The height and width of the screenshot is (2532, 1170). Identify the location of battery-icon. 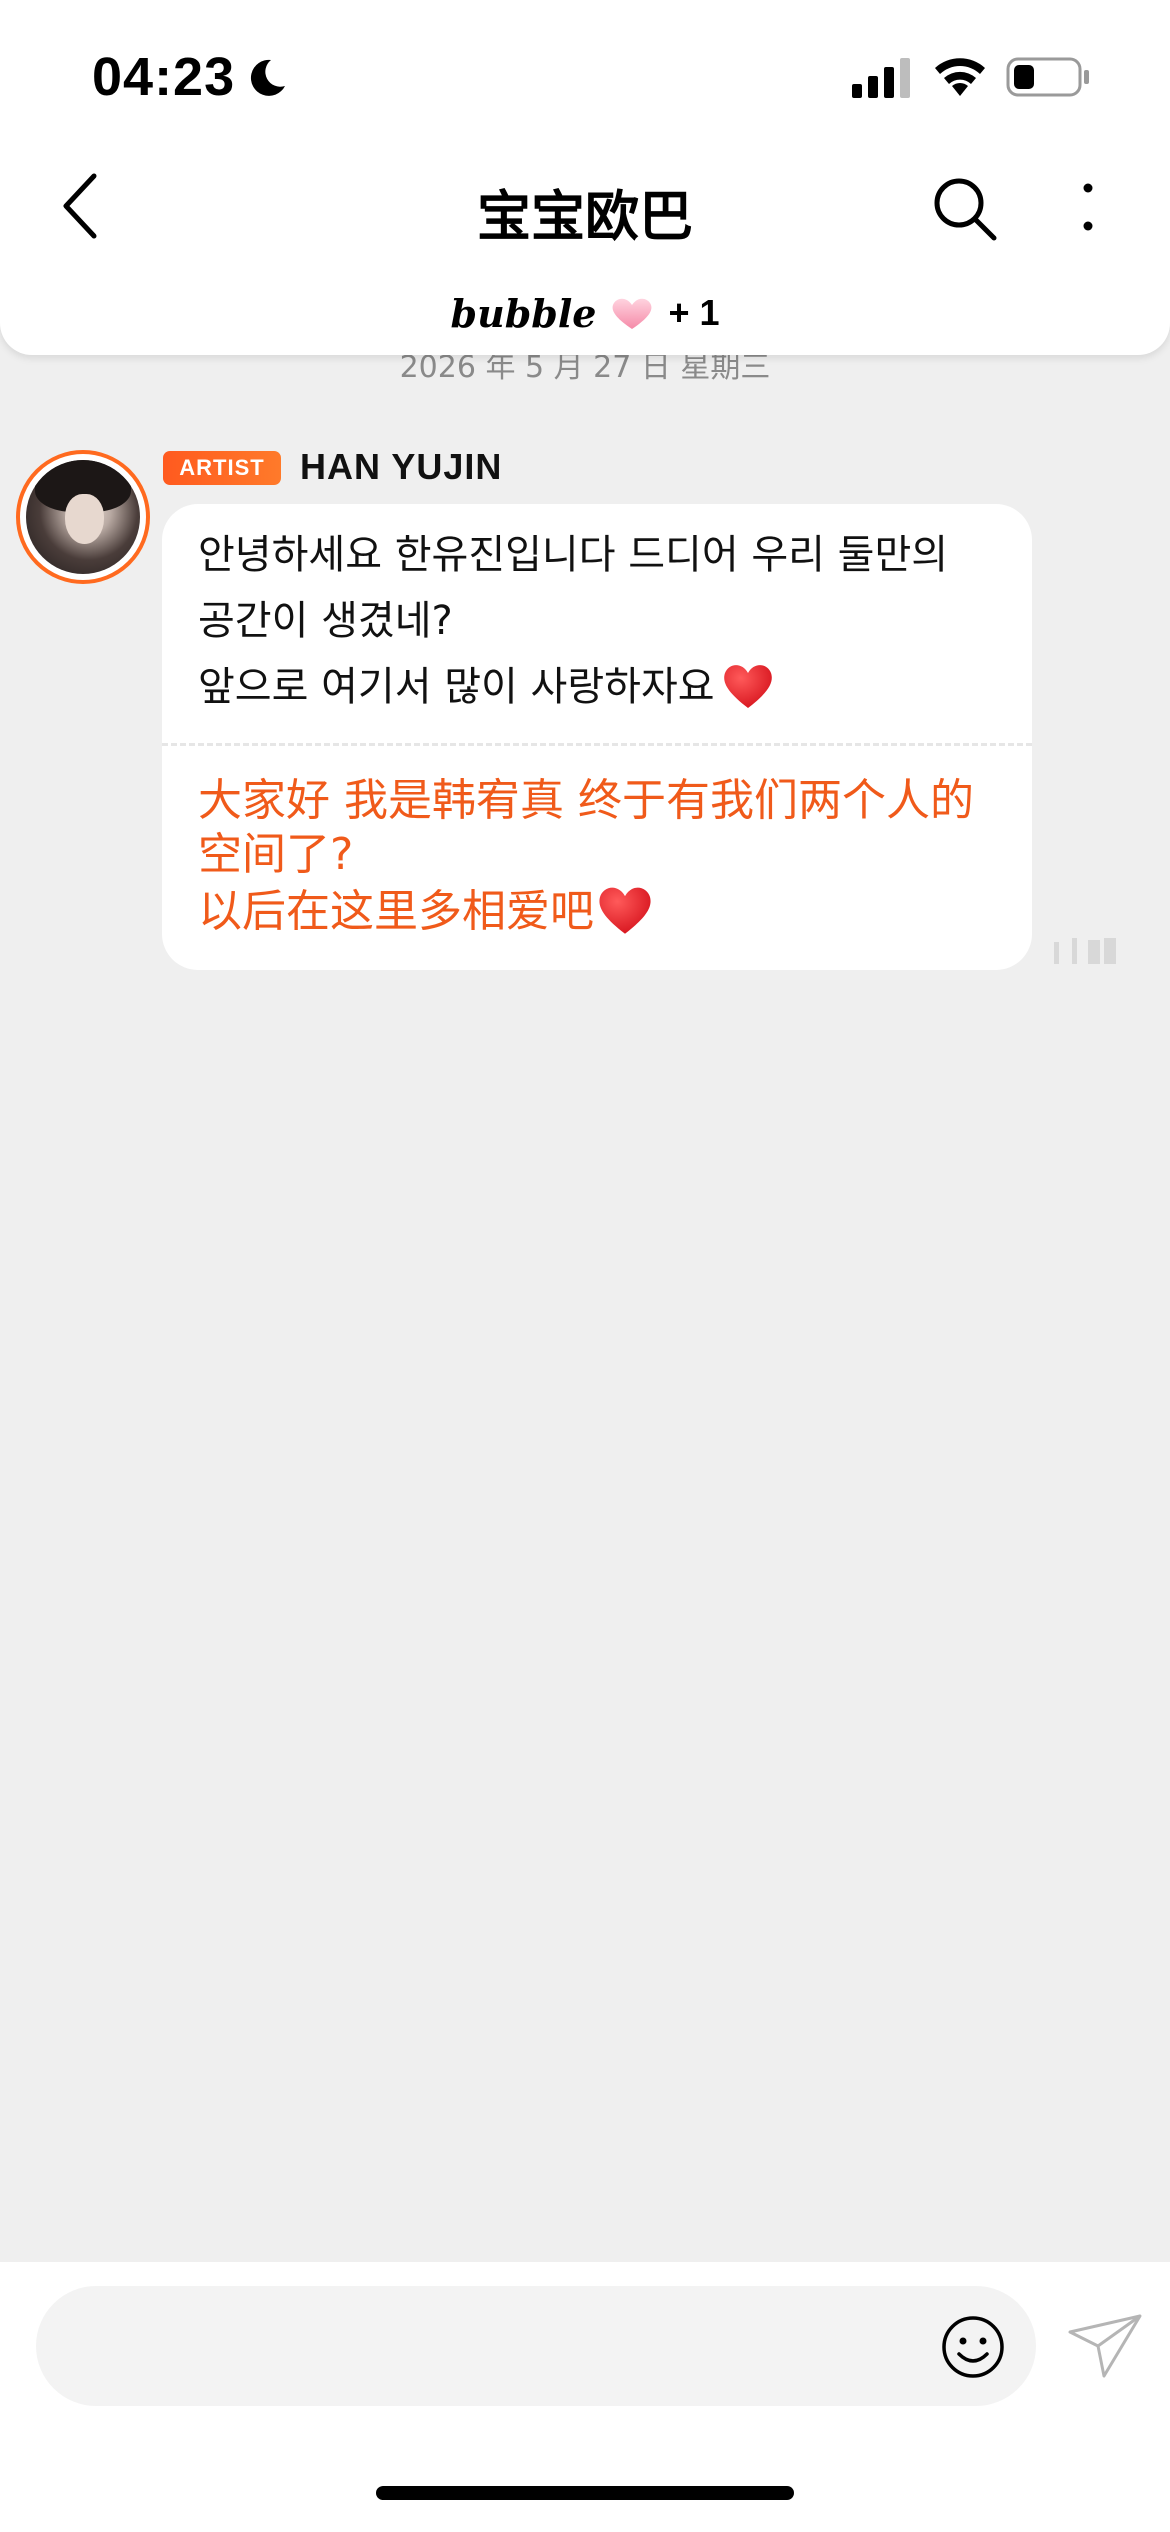
(1047, 77).